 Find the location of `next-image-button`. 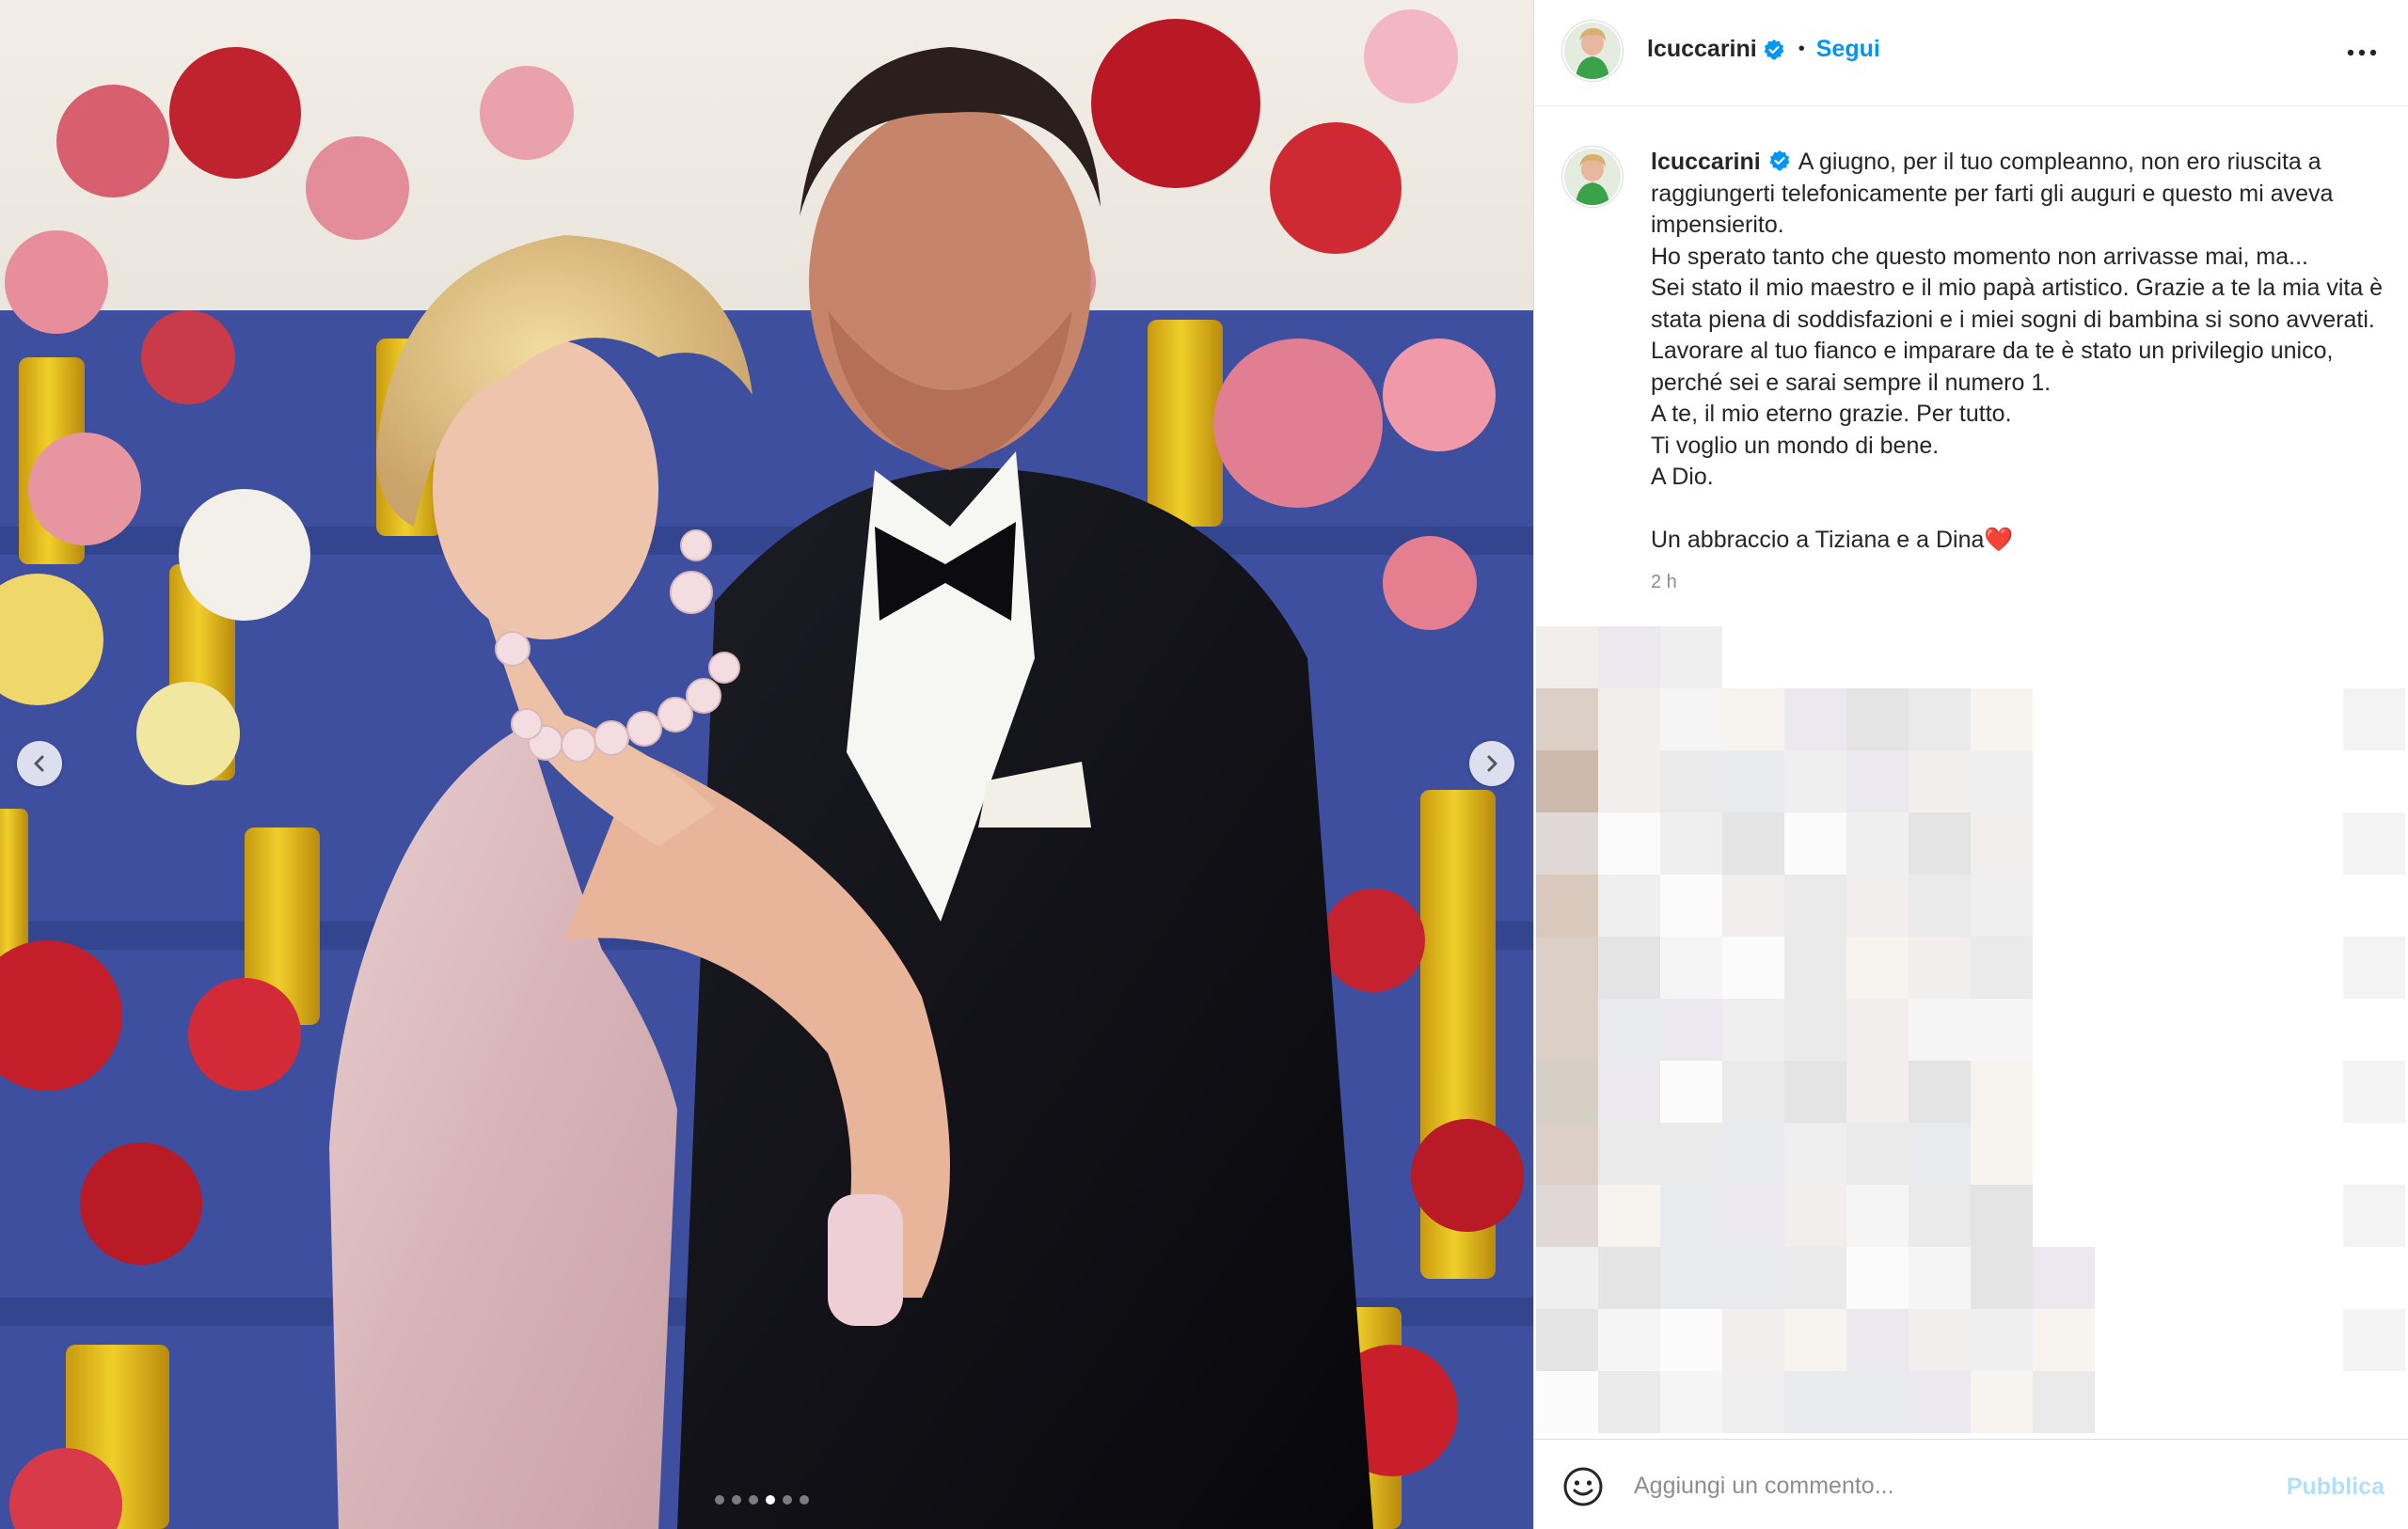

next-image-button is located at coordinates (1492, 764).